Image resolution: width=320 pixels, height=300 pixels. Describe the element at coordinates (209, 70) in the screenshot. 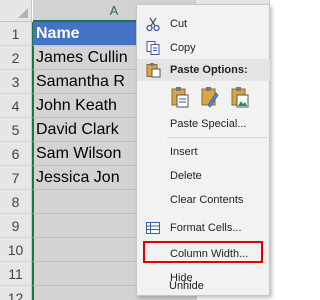

I see `paste-options-label: Paste Options:` at that location.